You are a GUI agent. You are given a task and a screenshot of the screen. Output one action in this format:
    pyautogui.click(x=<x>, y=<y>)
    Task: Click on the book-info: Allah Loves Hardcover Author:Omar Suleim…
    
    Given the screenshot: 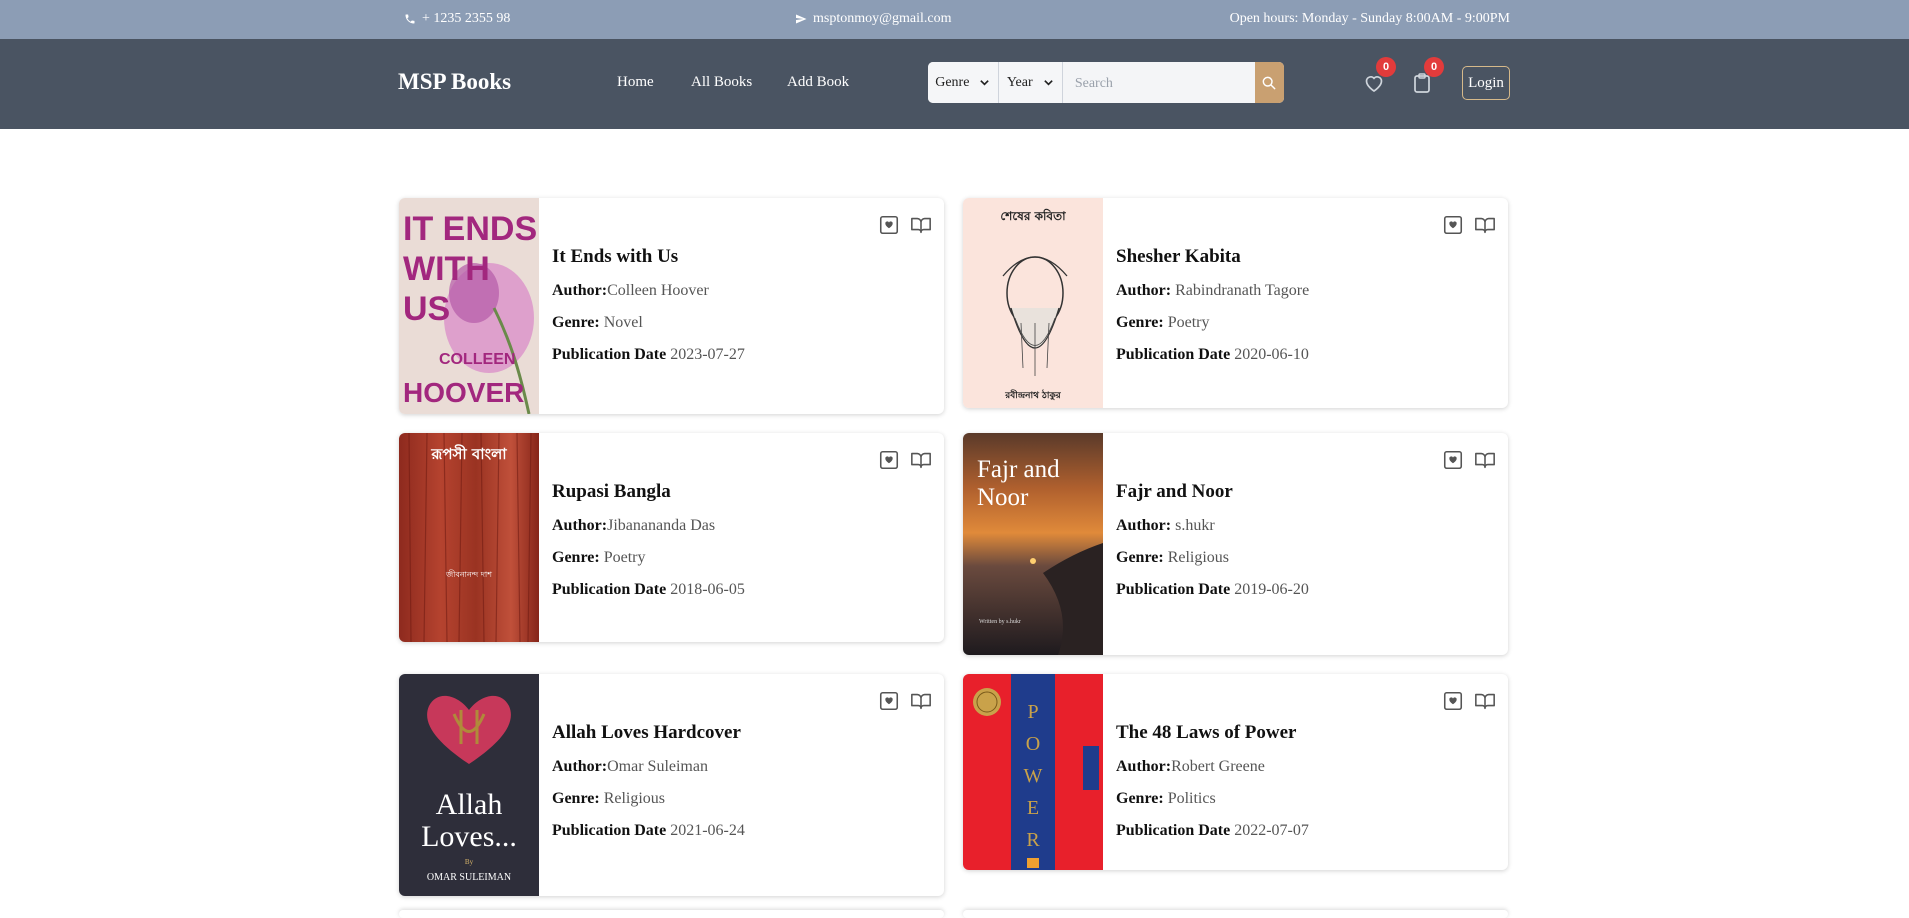 What is the action you would take?
    pyautogui.click(x=743, y=788)
    